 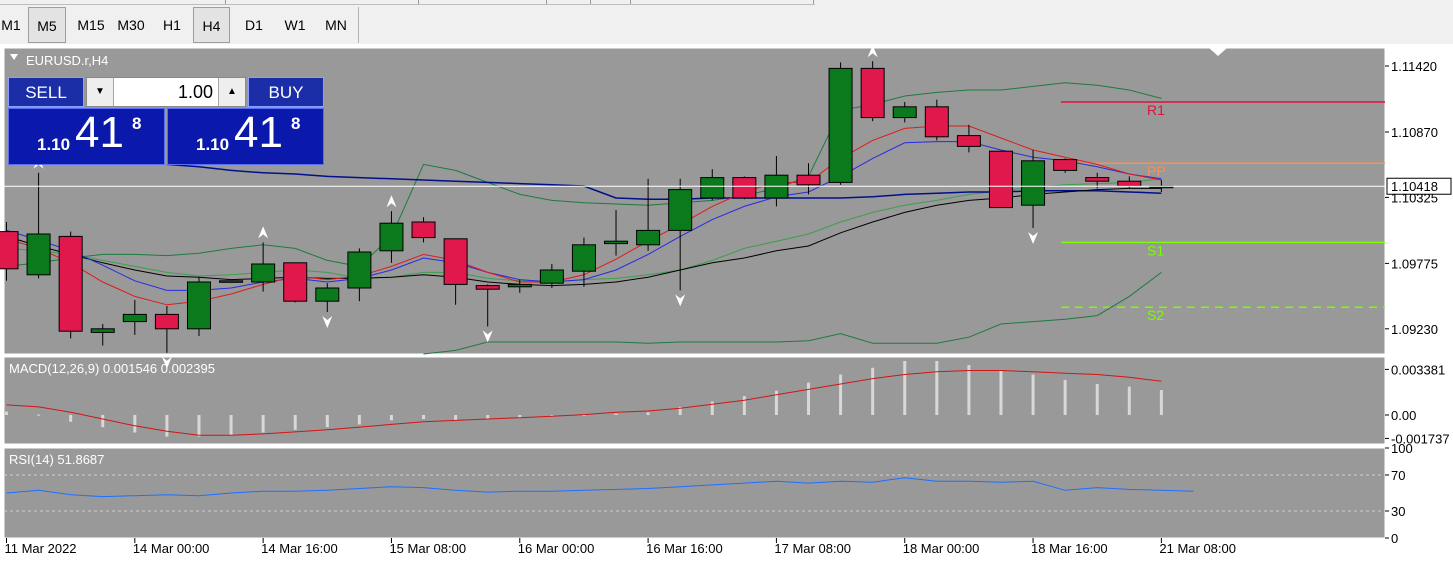 I want to click on time-axis-label: 17 Mar 08:00, so click(x=812, y=548).